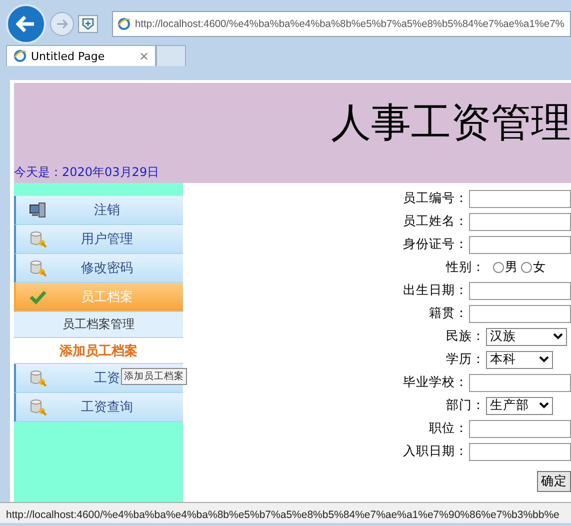  I want to click on radio-option: 女, so click(533, 267).